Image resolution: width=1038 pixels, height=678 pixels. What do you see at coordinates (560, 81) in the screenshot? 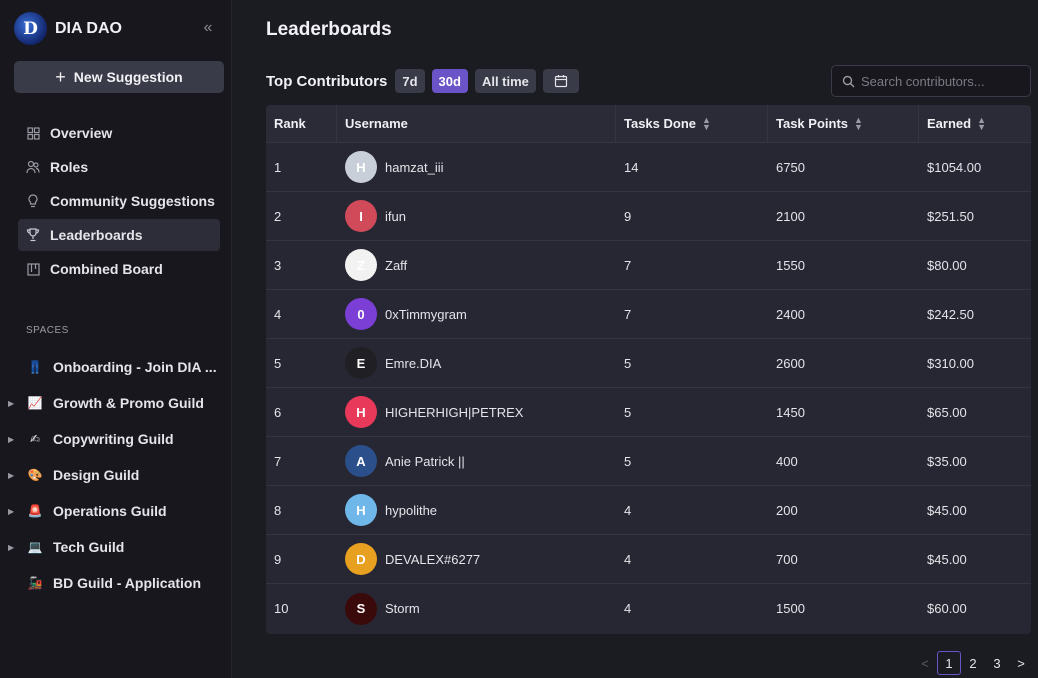
I see `calendar-button` at bounding box center [560, 81].